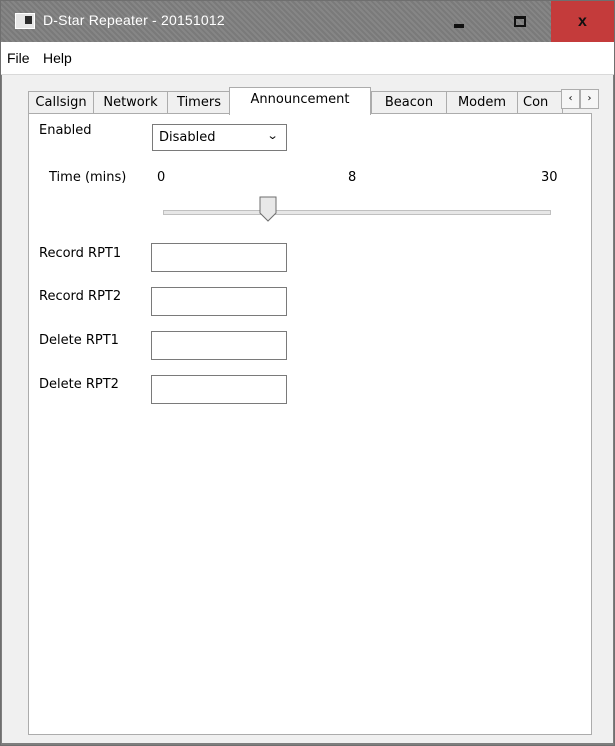 This screenshot has height=746, width=615. Describe the element at coordinates (18, 58) in the screenshot. I see `menu-file: File` at that location.